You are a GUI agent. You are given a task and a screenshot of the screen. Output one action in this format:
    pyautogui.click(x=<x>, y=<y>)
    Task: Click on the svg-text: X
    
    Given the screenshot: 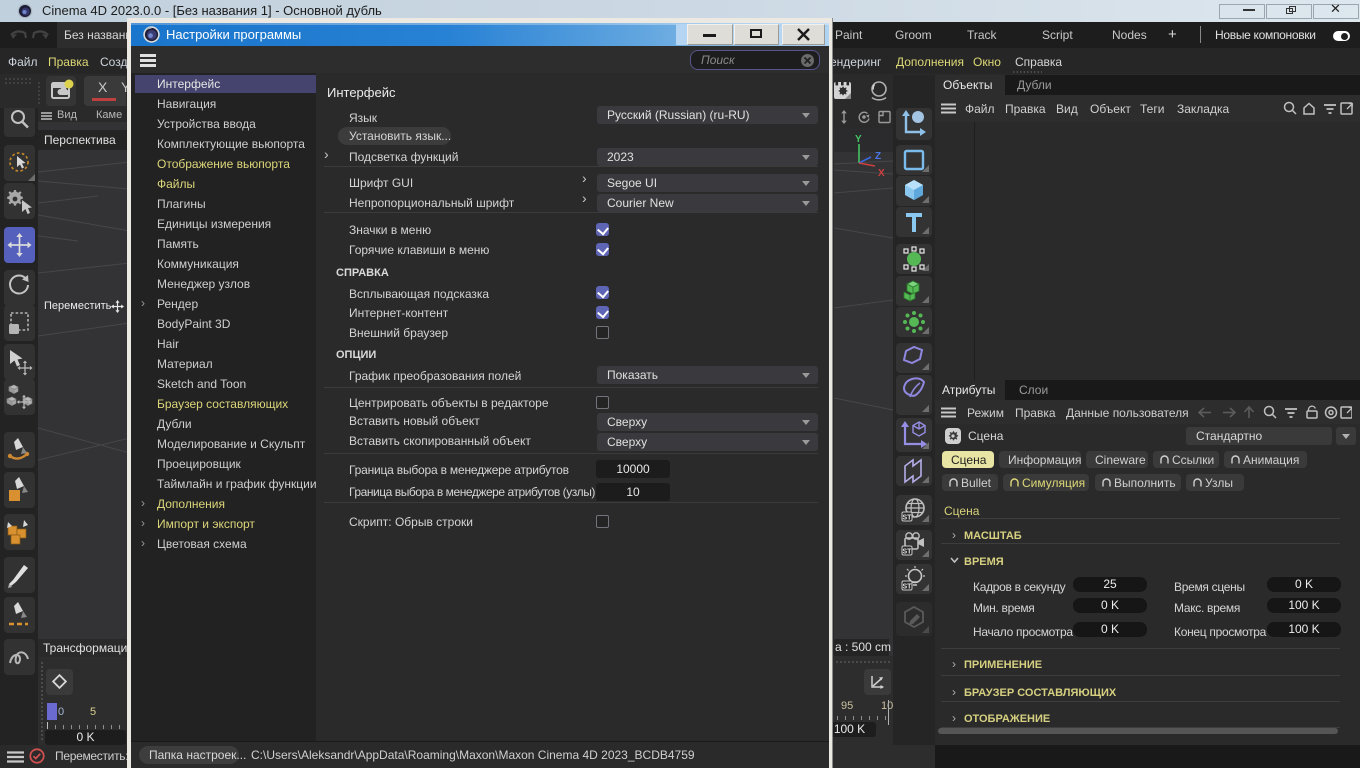 What is the action you would take?
    pyautogui.click(x=881, y=173)
    